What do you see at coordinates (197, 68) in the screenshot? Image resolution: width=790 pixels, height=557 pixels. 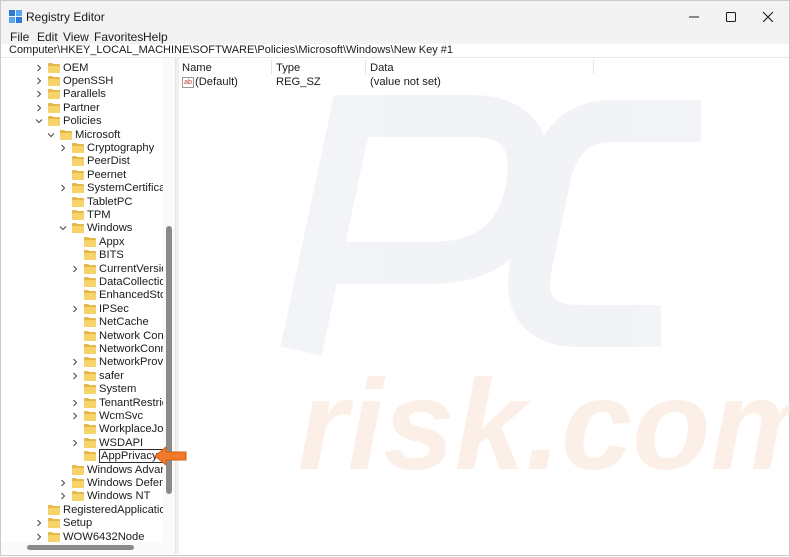 I see `column-header-name: Name` at bounding box center [197, 68].